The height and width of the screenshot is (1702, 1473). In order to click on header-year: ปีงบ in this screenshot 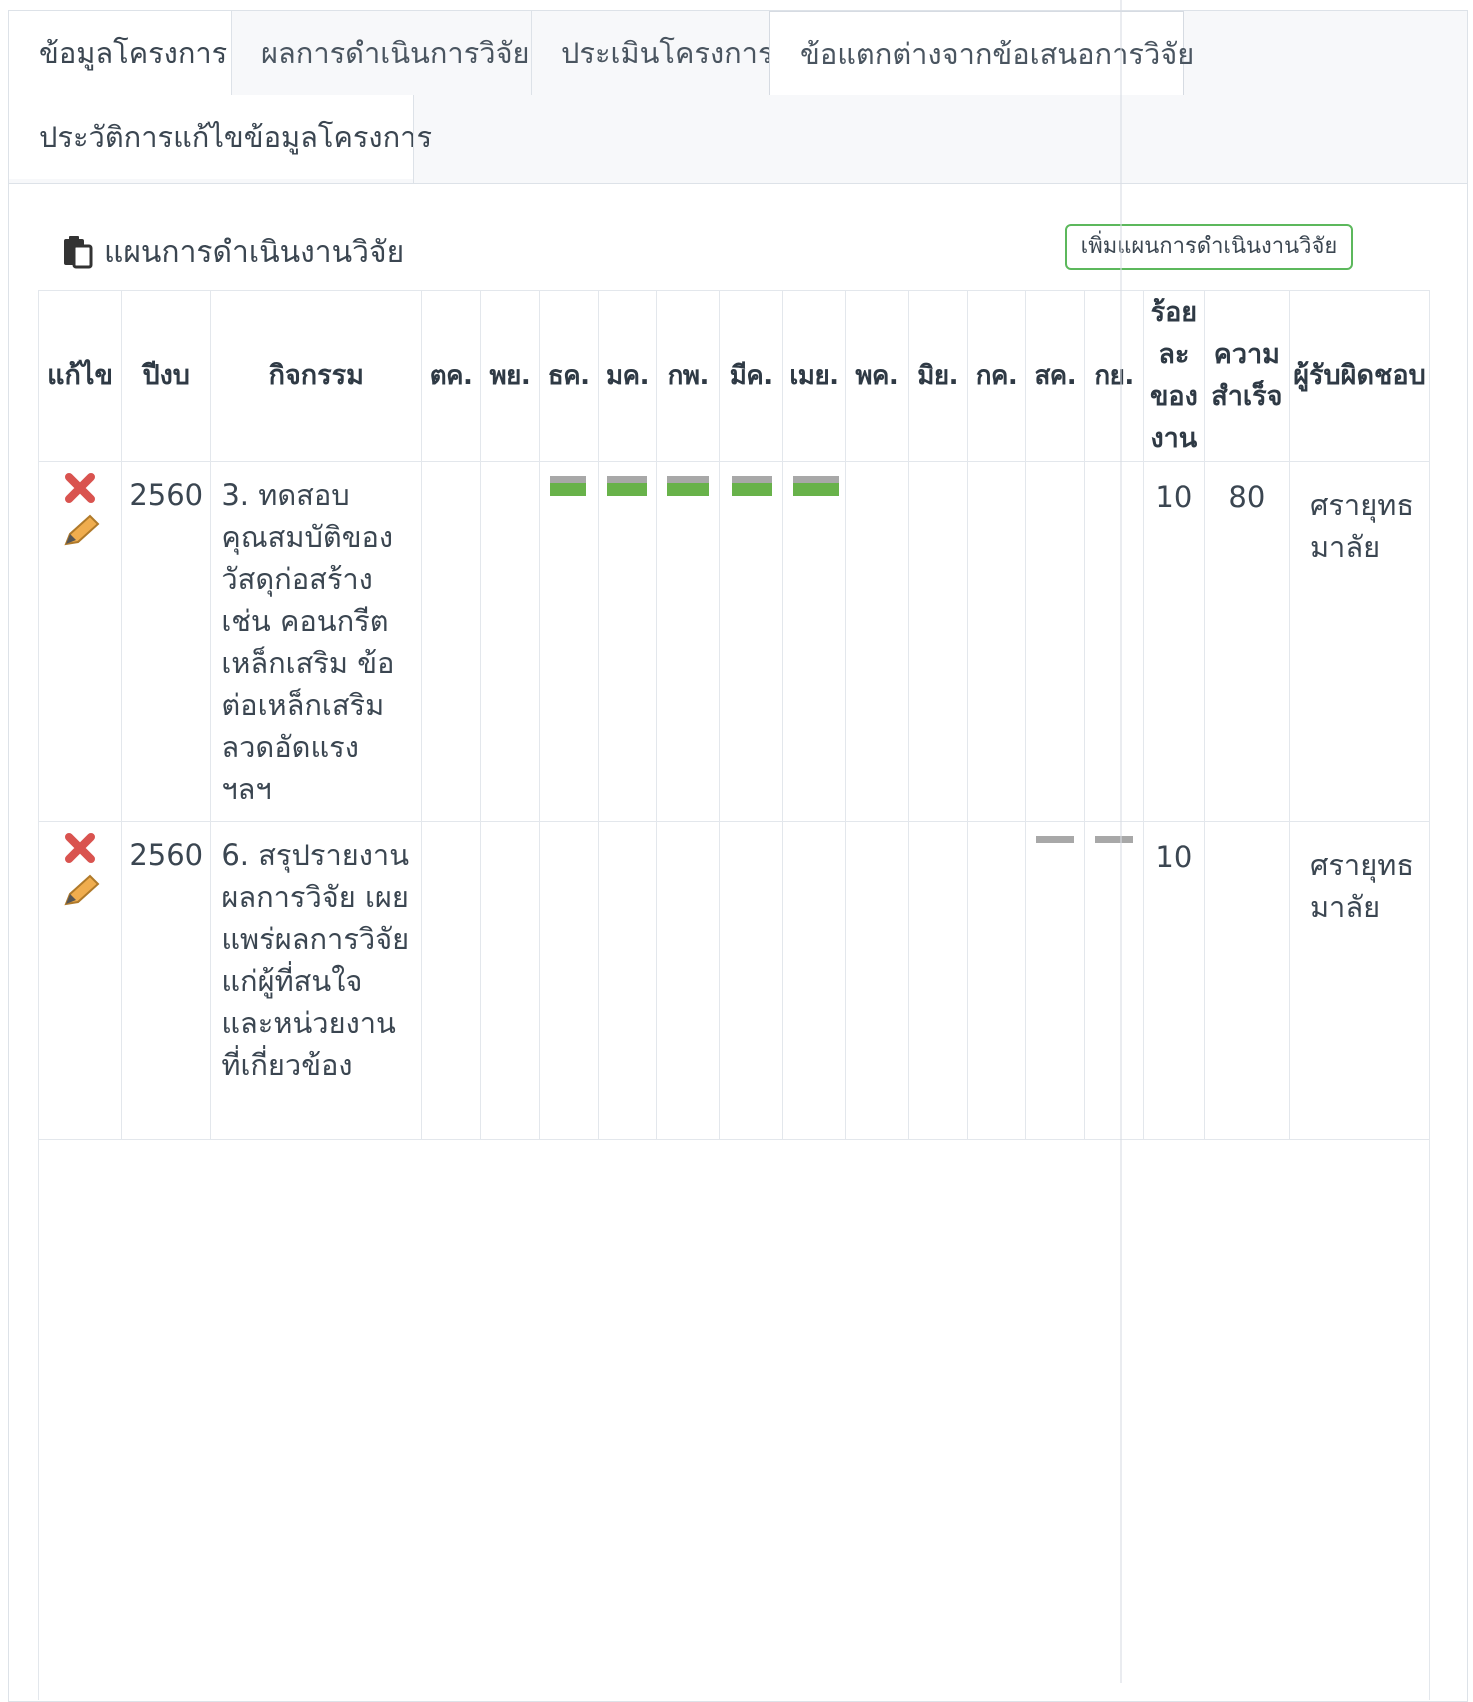, I will do `click(166, 376)`.